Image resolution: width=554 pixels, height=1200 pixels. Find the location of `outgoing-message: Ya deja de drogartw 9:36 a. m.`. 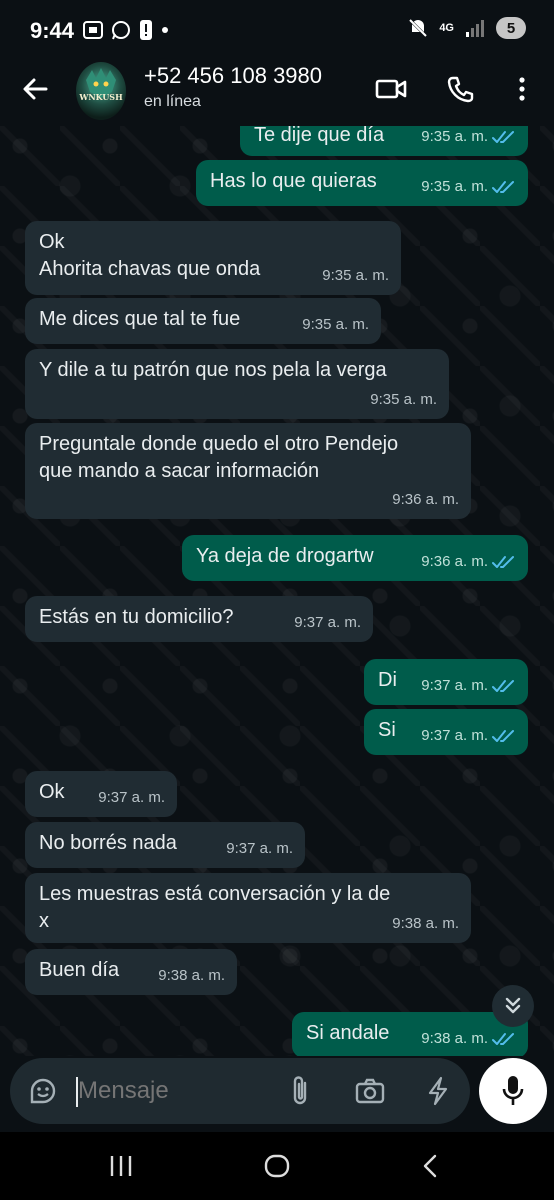

outgoing-message: Ya deja de drogartw 9:36 a. m. is located at coordinates (355, 558).